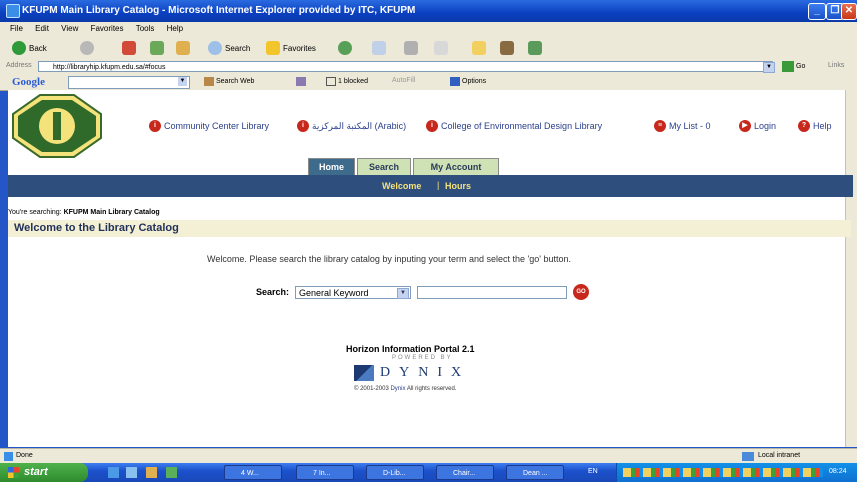 Image resolution: width=857 pixels, height=482 pixels. What do you see at coordinates (458, 186) in the screenshot?
I see `subnav-hours: Hours` at bounding box center [458, 186].